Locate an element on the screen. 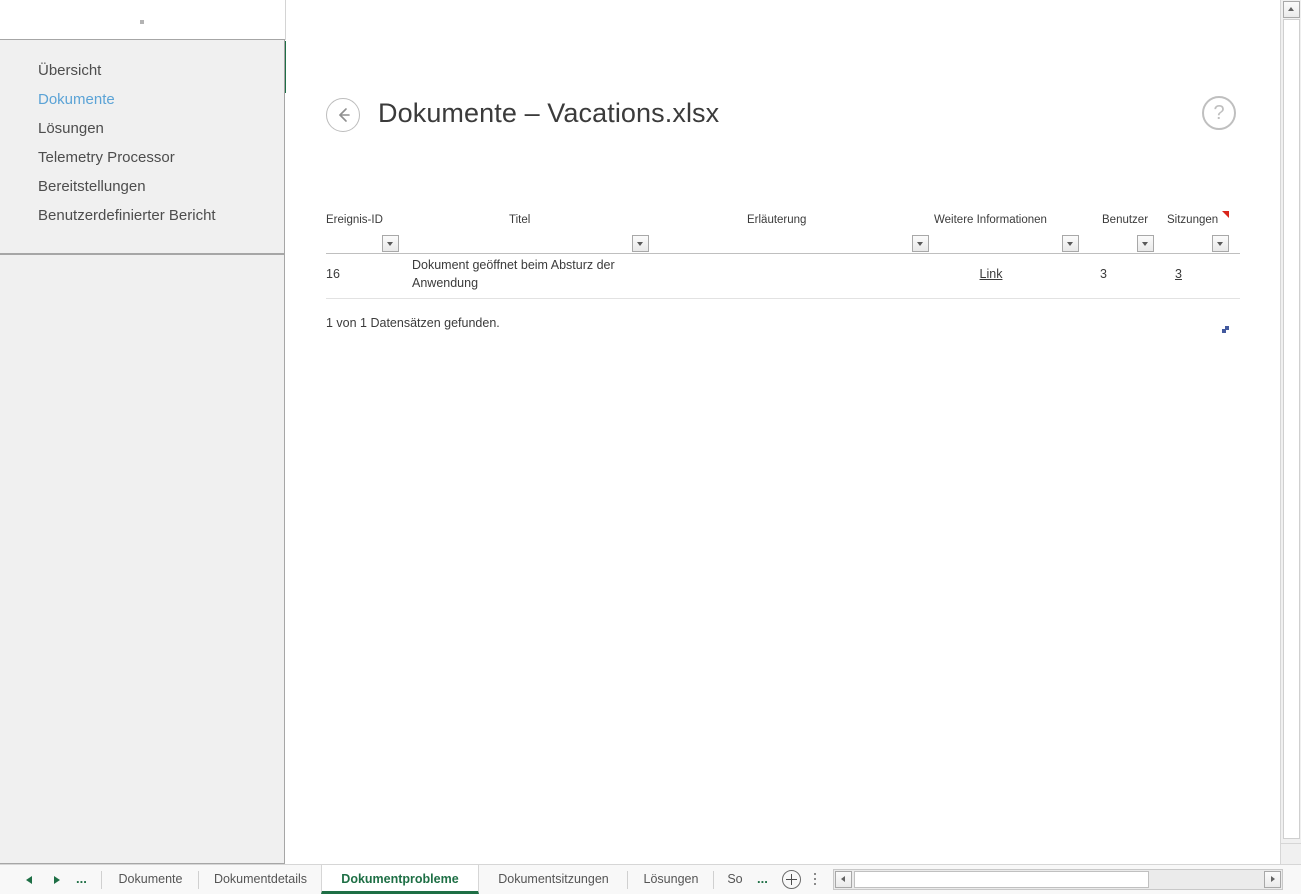 This screenshot has width=1301, height=894. horizontal-scrollbar-thumb is located at coordinates (1001, 879).